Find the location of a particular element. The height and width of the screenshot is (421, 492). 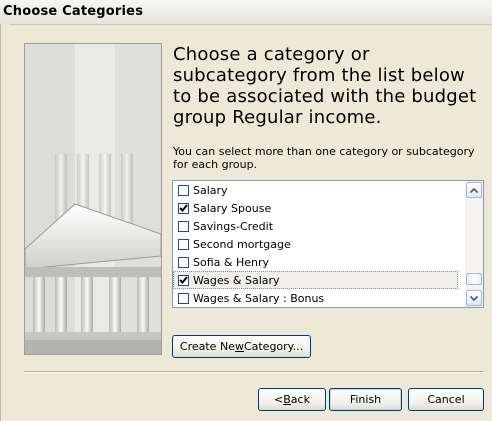

list-item: Second mortgage is located at coordinates (315, 244).